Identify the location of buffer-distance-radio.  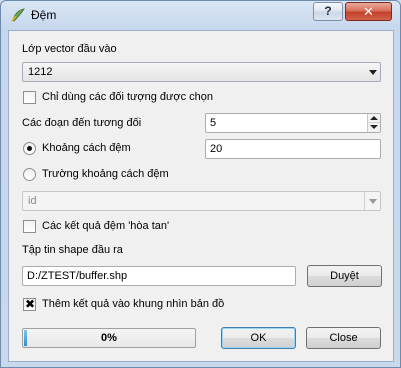
(29, 148).